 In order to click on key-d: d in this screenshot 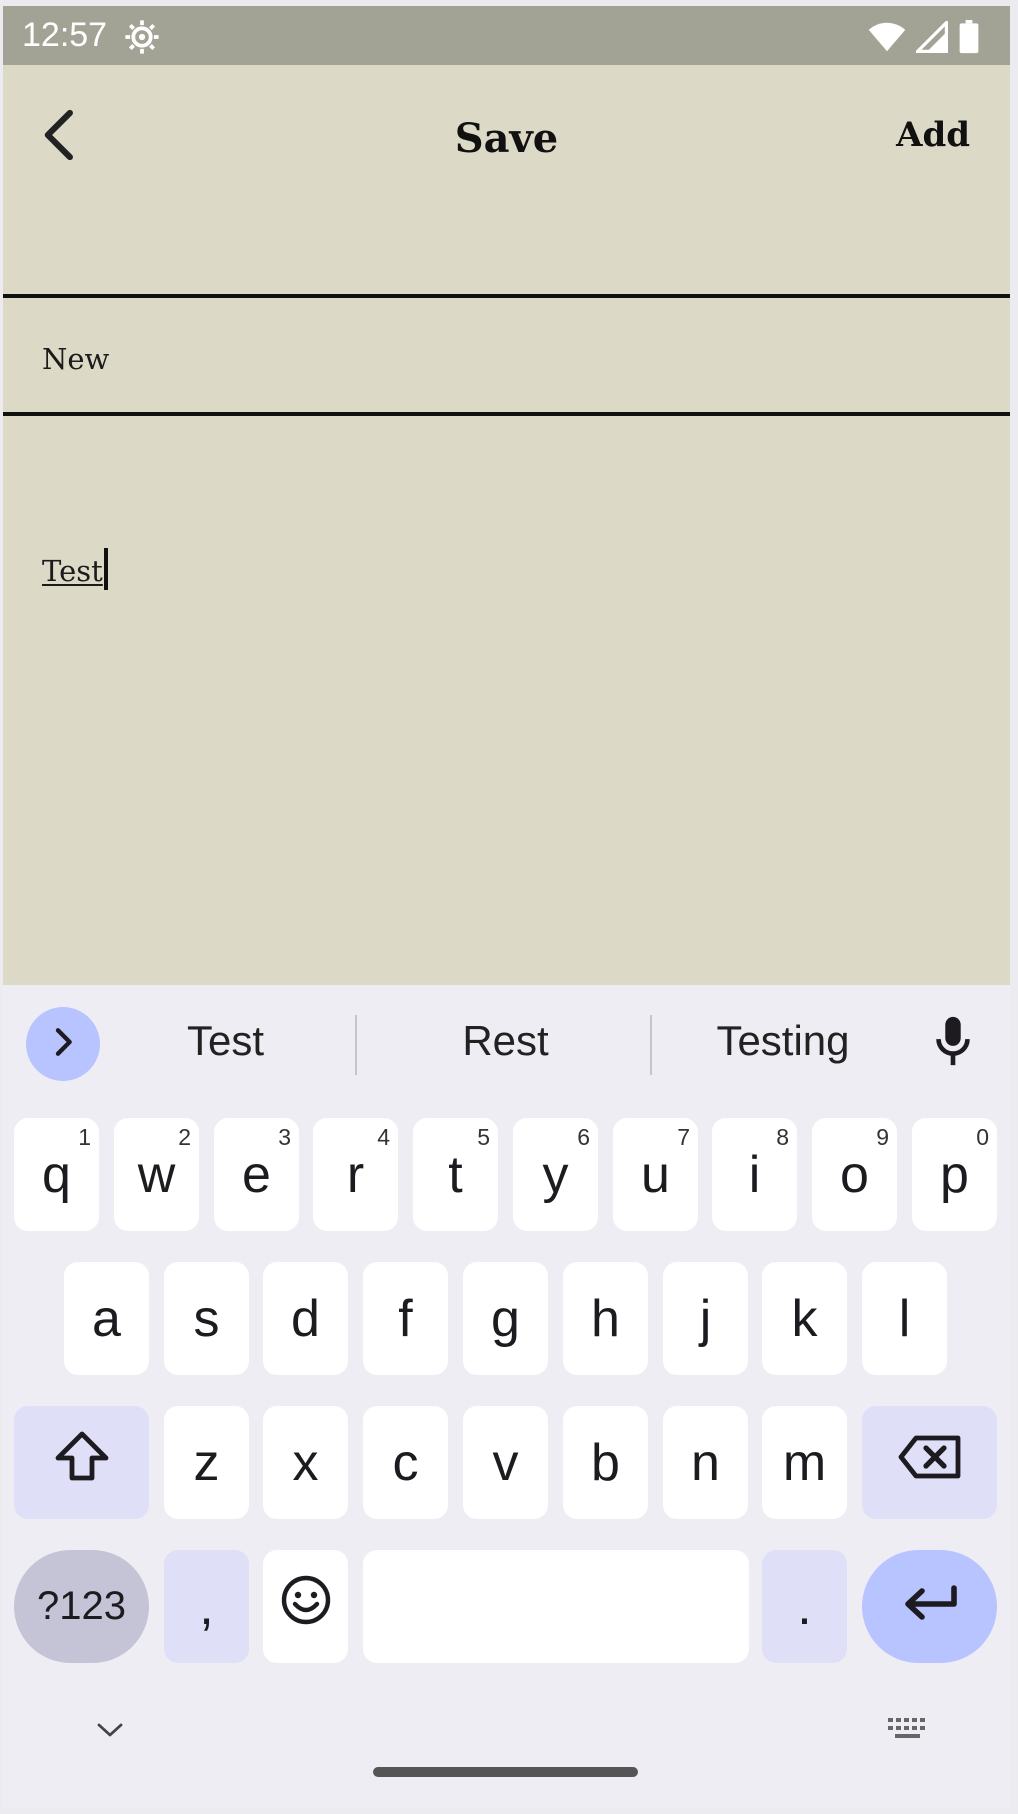, I will do `click(305, 1318)`.